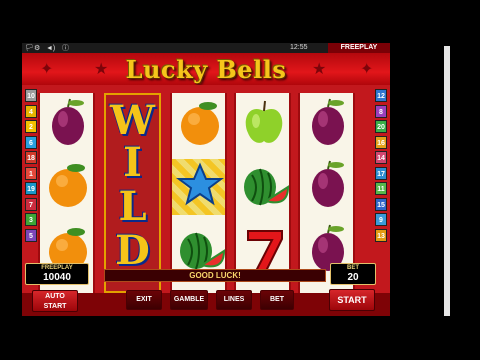 The image size is (480, 360). I want to click on payline-indicator-left: 5, so click(31, 235).